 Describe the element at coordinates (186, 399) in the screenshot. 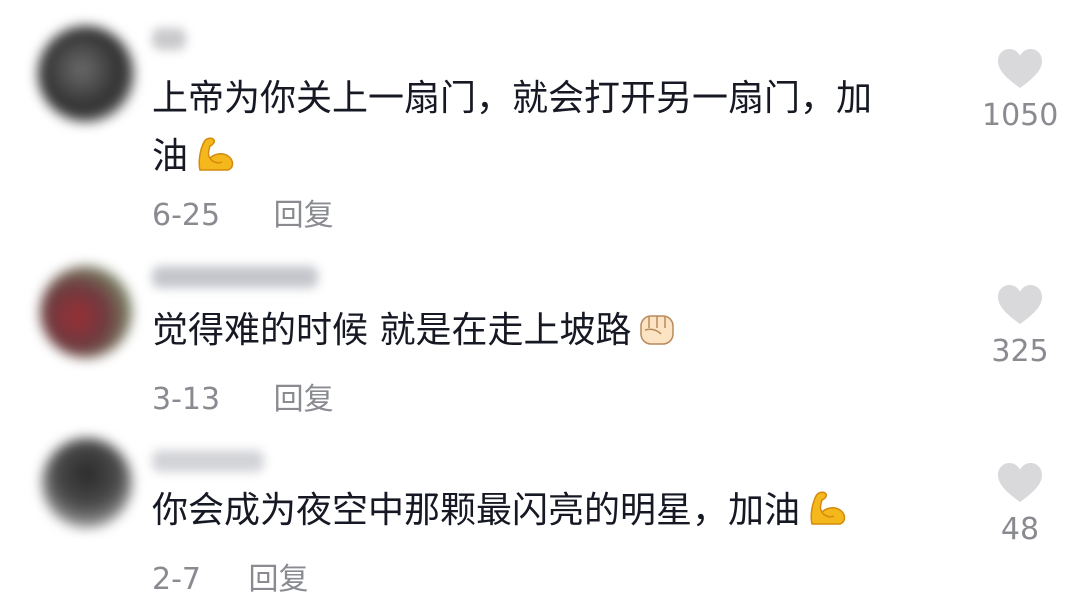

I see `comment-date: 3-13` at that location.